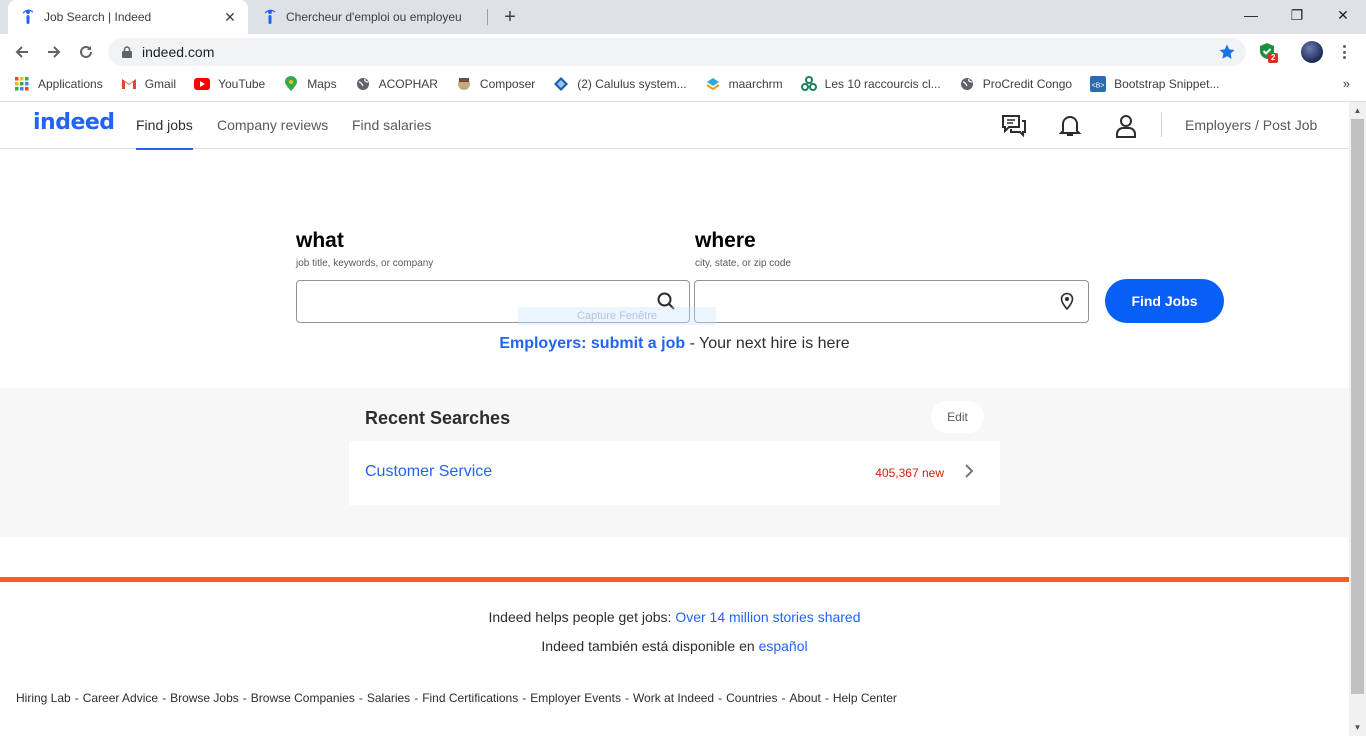 Image resolution: width=1366 pixels, height=736 pixels. What do you see at coordinates (1346, 83) in the screenshot?
I see `bookmarks-overflow-icon: »` at bounding box center [1346, 83].